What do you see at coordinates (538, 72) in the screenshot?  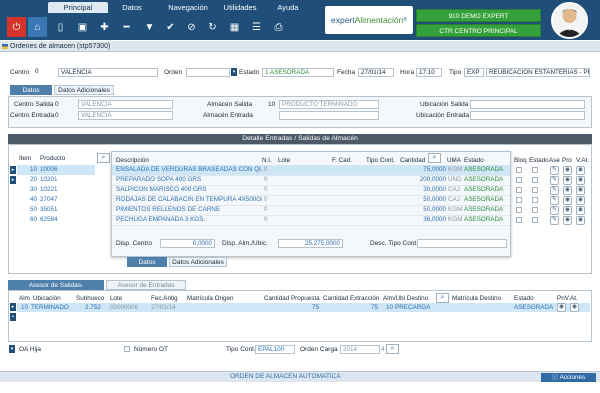 I see `tipo-name-field: REUBICACION ESTANTERIAS - PR` at bounding box center [538, 72].